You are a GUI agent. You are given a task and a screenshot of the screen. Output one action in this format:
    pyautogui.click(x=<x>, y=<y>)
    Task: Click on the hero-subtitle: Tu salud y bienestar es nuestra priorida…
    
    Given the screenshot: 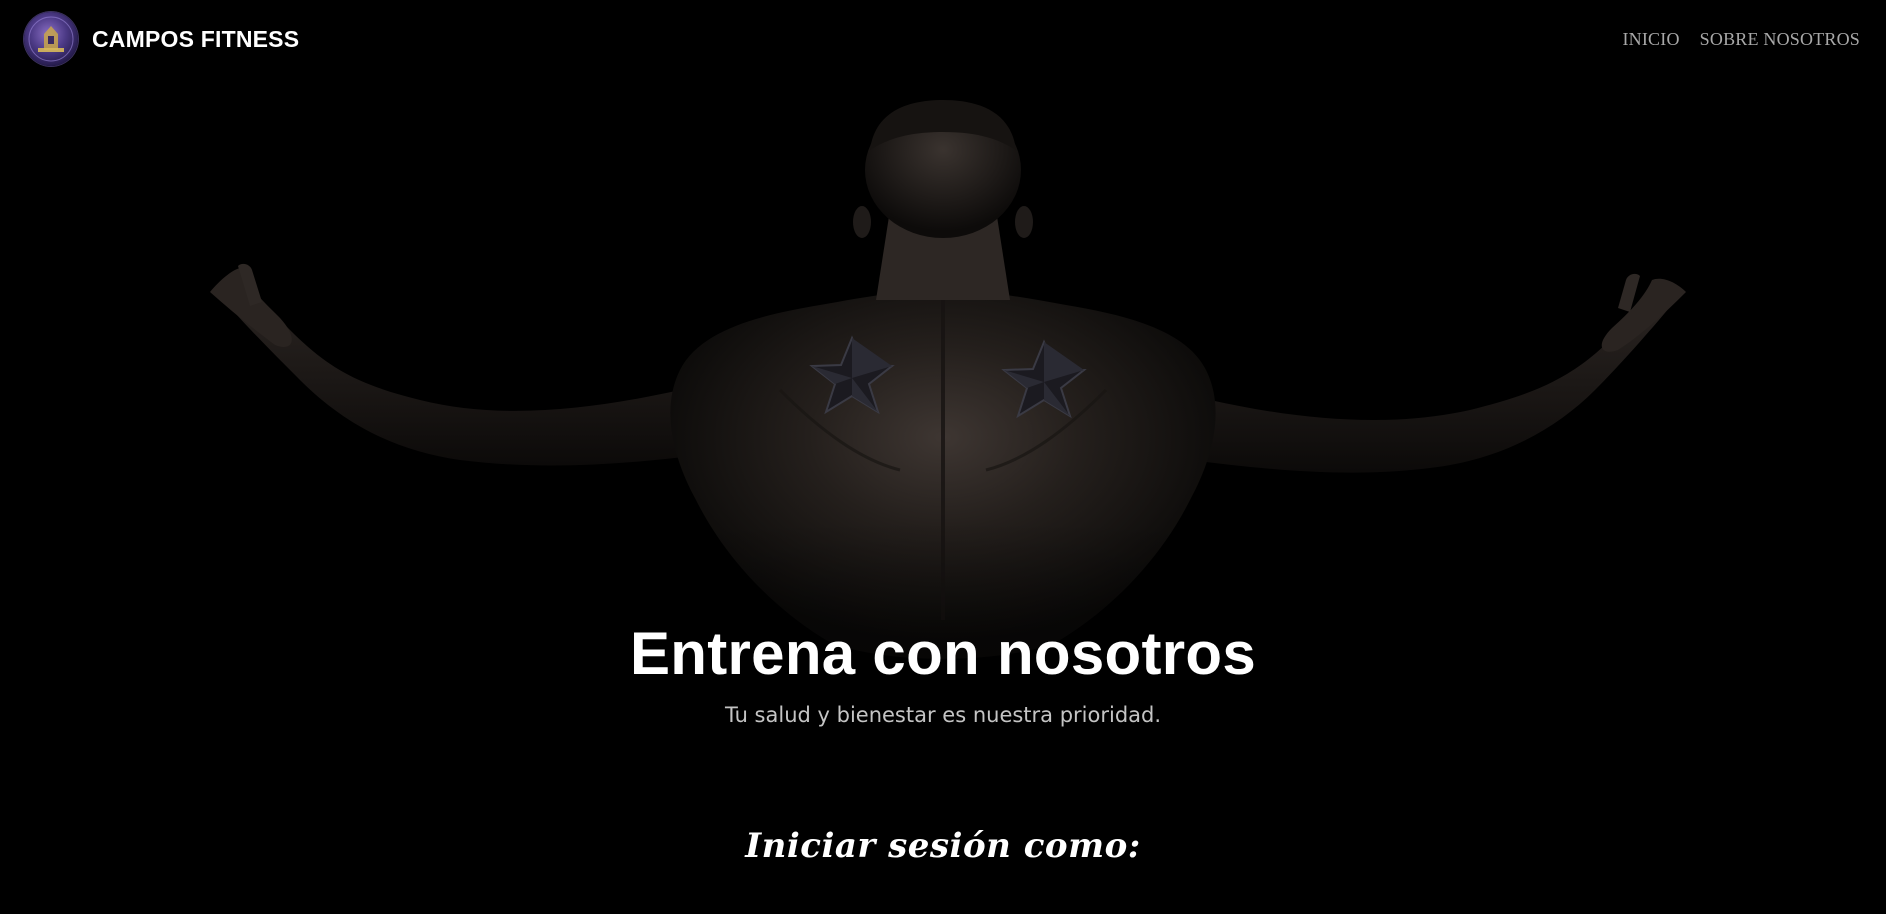 What is the action you would take?
    pyautogui.click(x=943, y=715)
    